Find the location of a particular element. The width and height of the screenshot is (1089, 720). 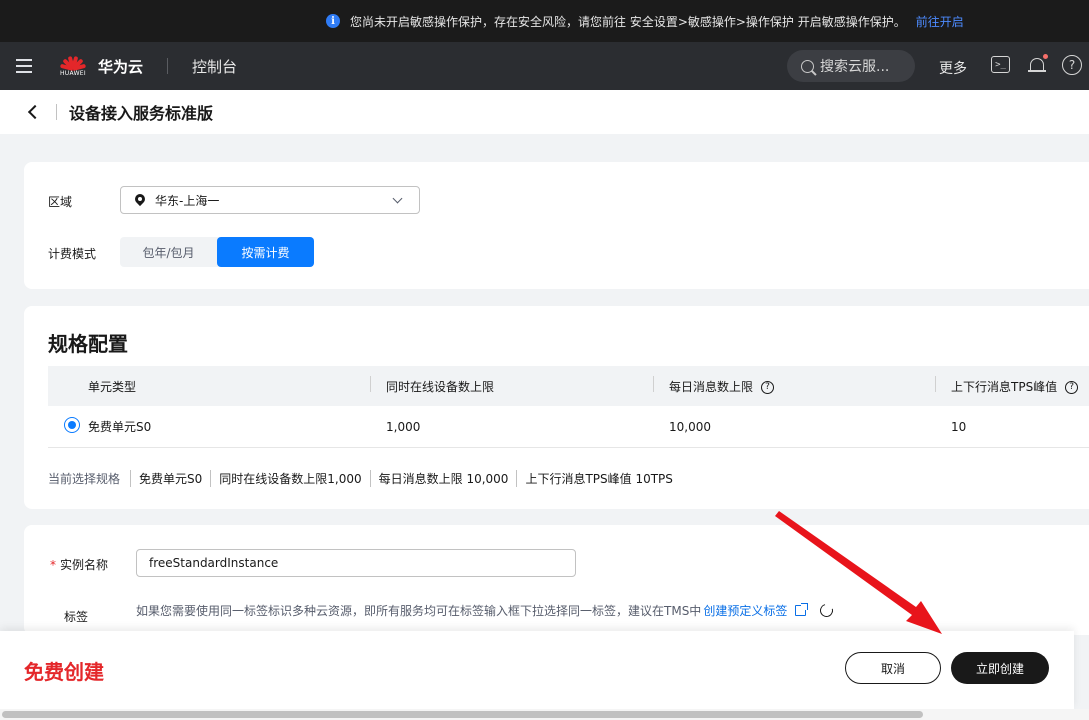

summary-item: 上下行消息TPS峰值 10TPS is located at coordinates (598, 478).